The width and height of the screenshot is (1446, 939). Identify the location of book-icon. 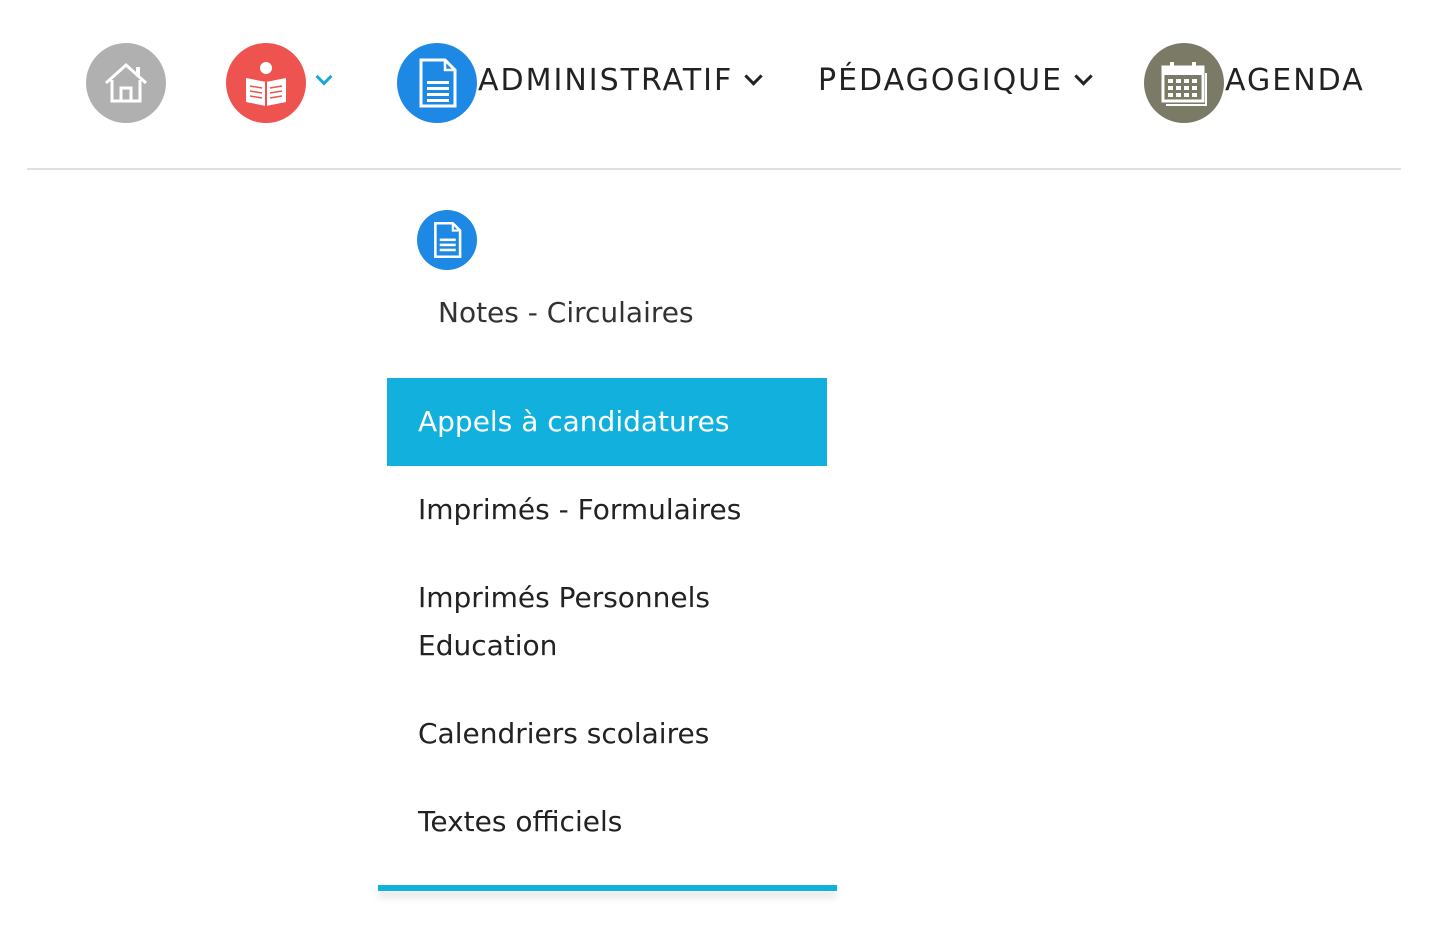
(266, 84).